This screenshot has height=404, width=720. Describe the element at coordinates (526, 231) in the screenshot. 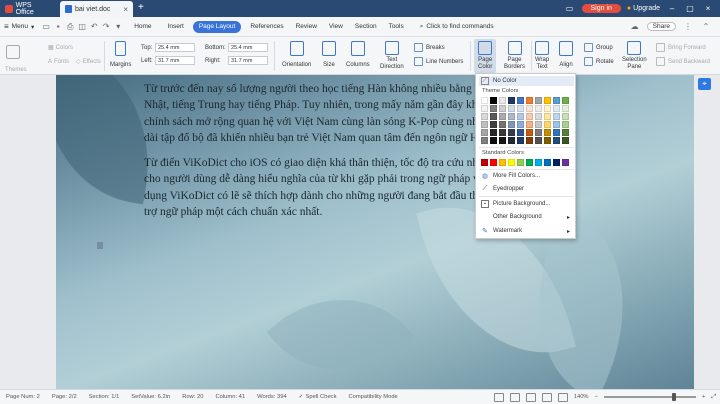

I see `watermark-option: ✎ Watermark ▸` at that location.